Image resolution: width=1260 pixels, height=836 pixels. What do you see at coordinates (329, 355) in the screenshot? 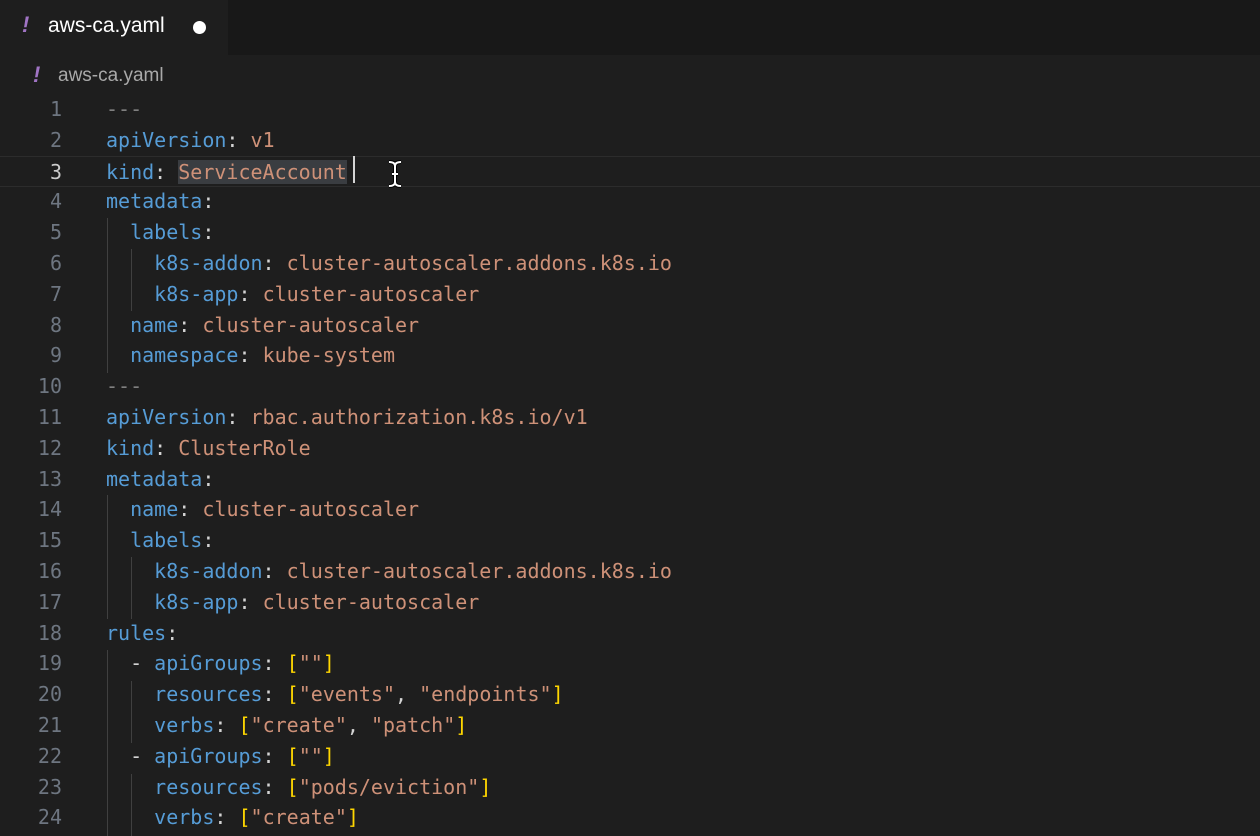
I see `yaml-value: kube-system` at bounding box center [329, 355].